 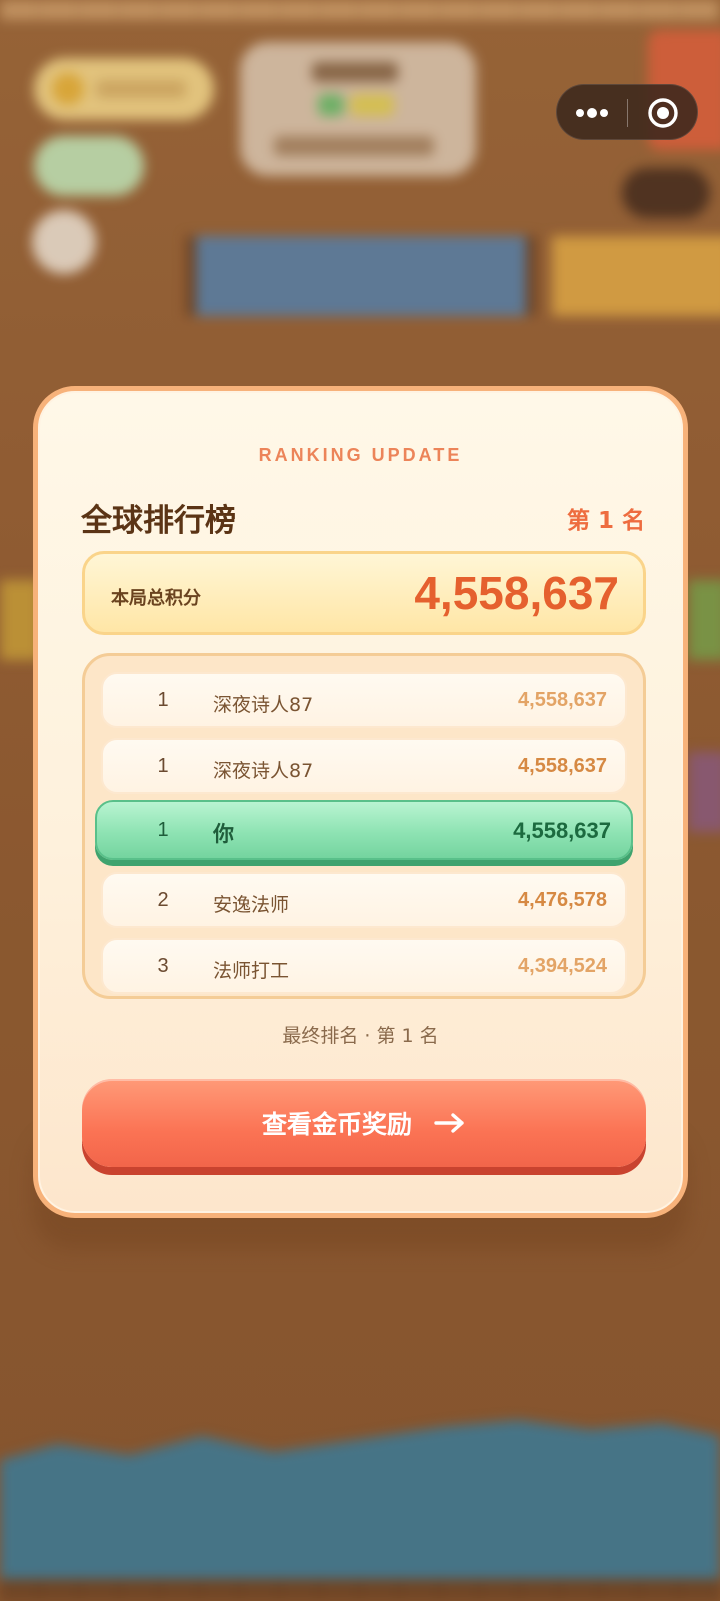 I want to click on mini-program-capsule, so click(x=627, y=112).